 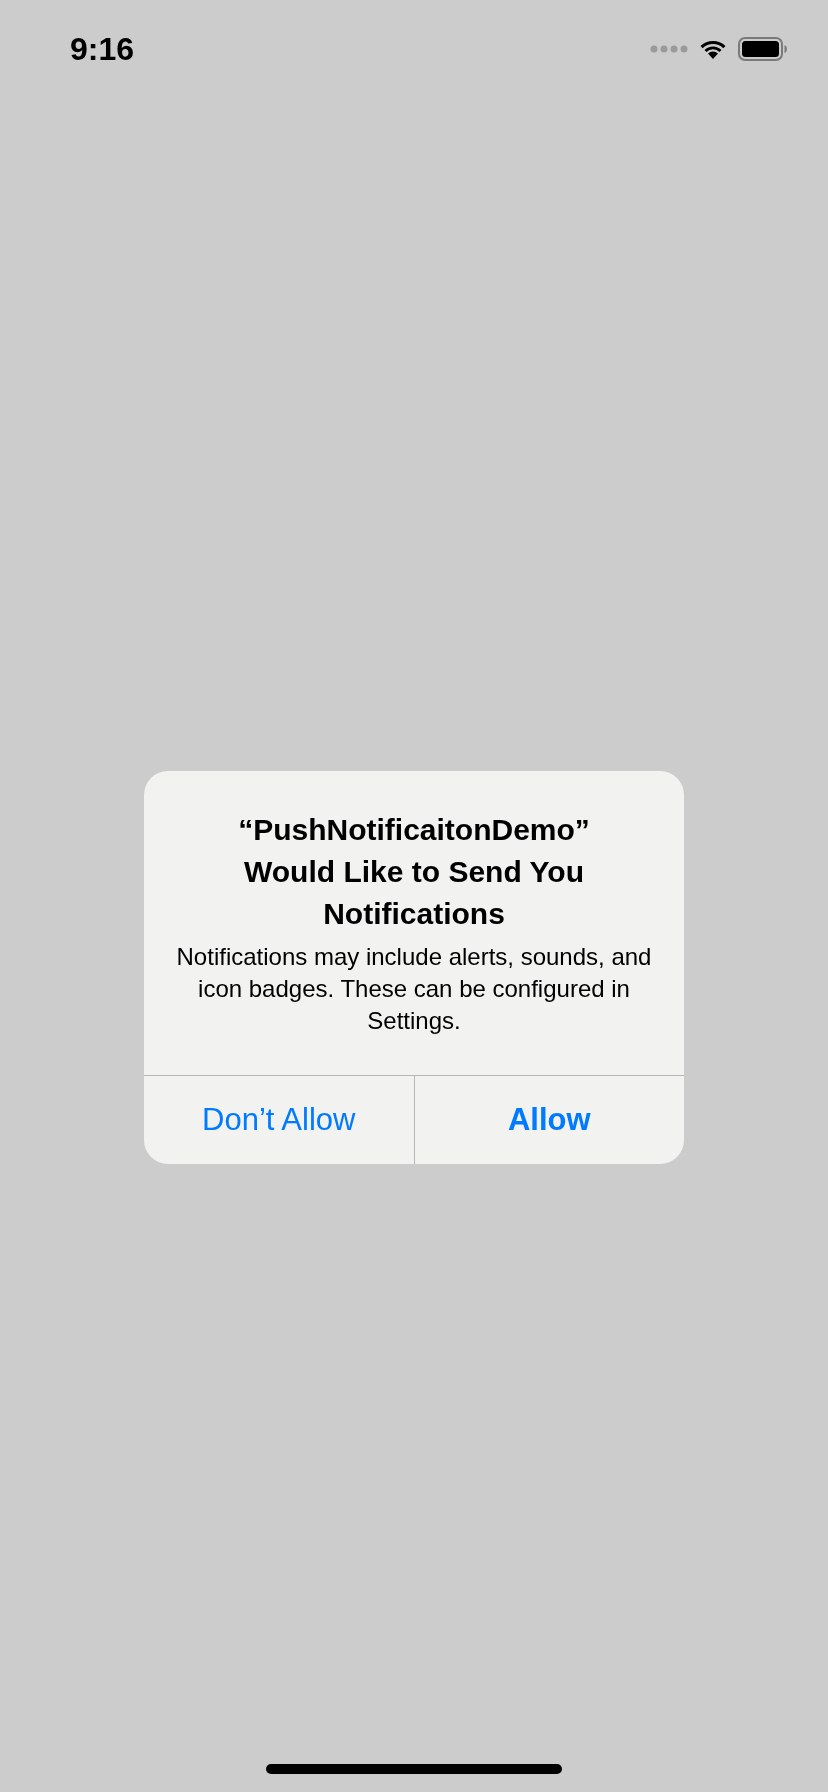 I want to click on allow-button: Allow, so click(x=548, y=1119).